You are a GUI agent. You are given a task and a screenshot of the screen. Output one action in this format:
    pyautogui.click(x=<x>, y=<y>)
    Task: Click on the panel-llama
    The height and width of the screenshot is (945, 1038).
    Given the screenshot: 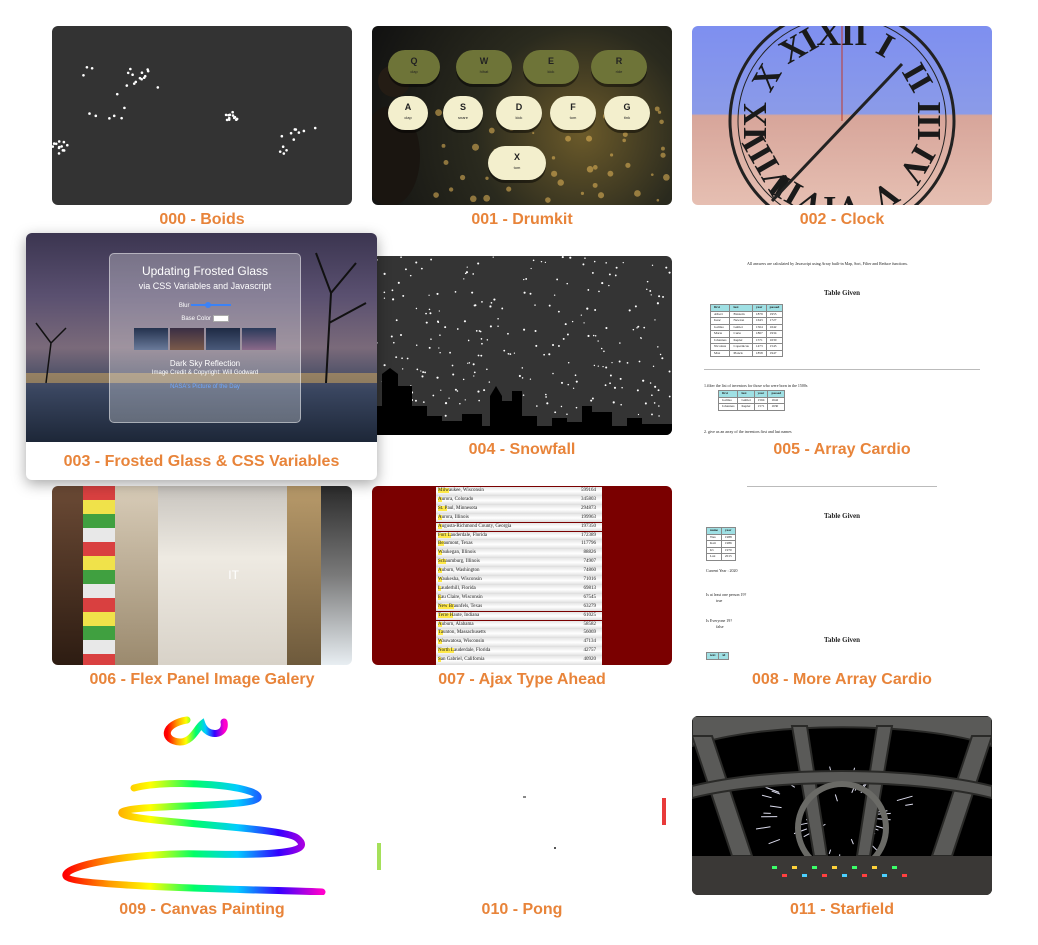 What is the action you would take?
    pyautogui.click(x=137, y=575)
    